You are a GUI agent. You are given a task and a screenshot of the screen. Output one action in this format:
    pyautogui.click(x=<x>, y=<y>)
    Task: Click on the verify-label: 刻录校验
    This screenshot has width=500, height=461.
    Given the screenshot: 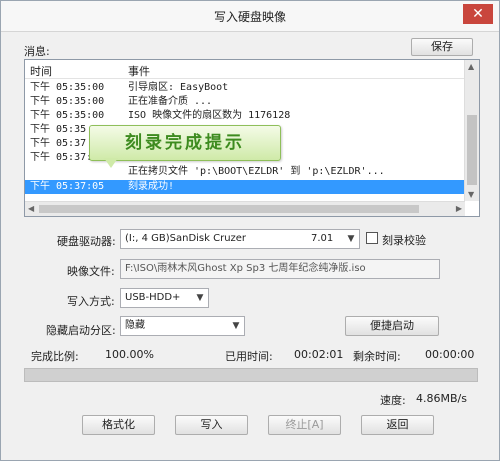 What is the action you would take?
    pyautogui.click(x=404, y=240)
    